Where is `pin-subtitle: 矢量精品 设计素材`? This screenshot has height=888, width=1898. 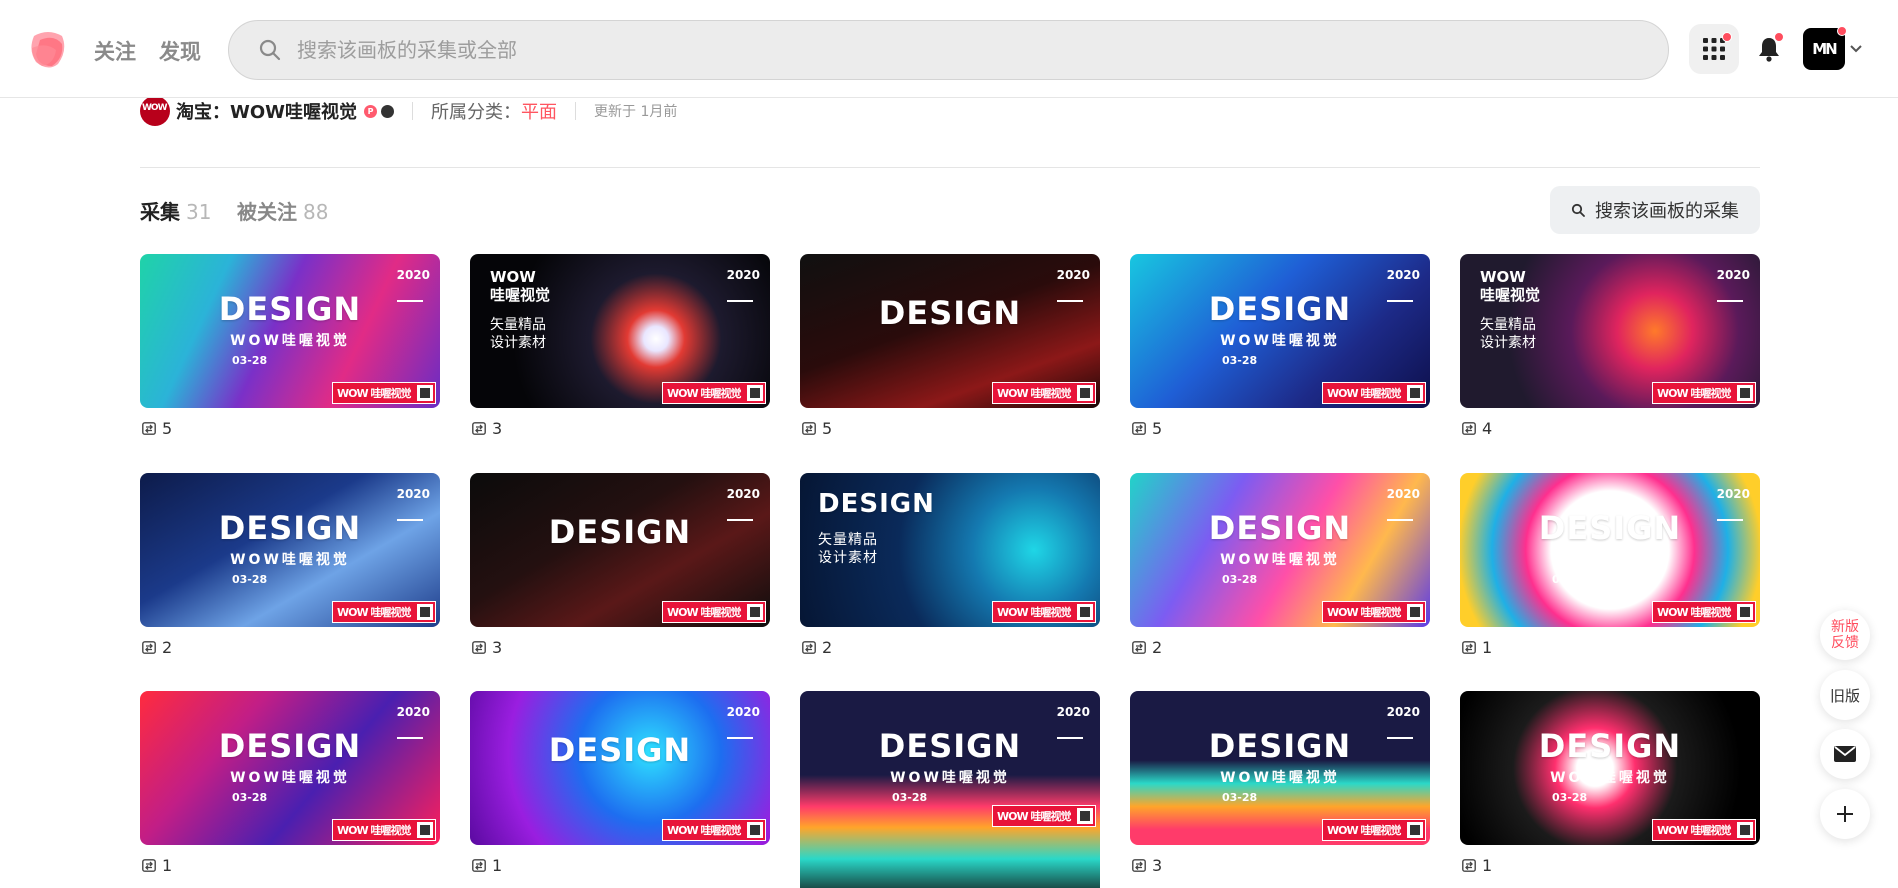
pin-subtitle: 矢量精品 设计素材 is located at coordinates (1508, 334).